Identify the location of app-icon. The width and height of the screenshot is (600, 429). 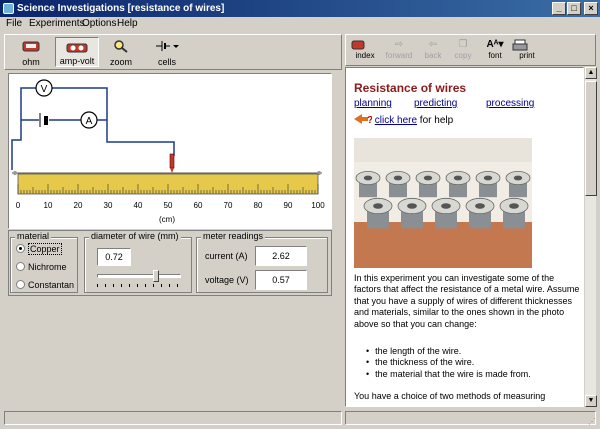
(8, 8).